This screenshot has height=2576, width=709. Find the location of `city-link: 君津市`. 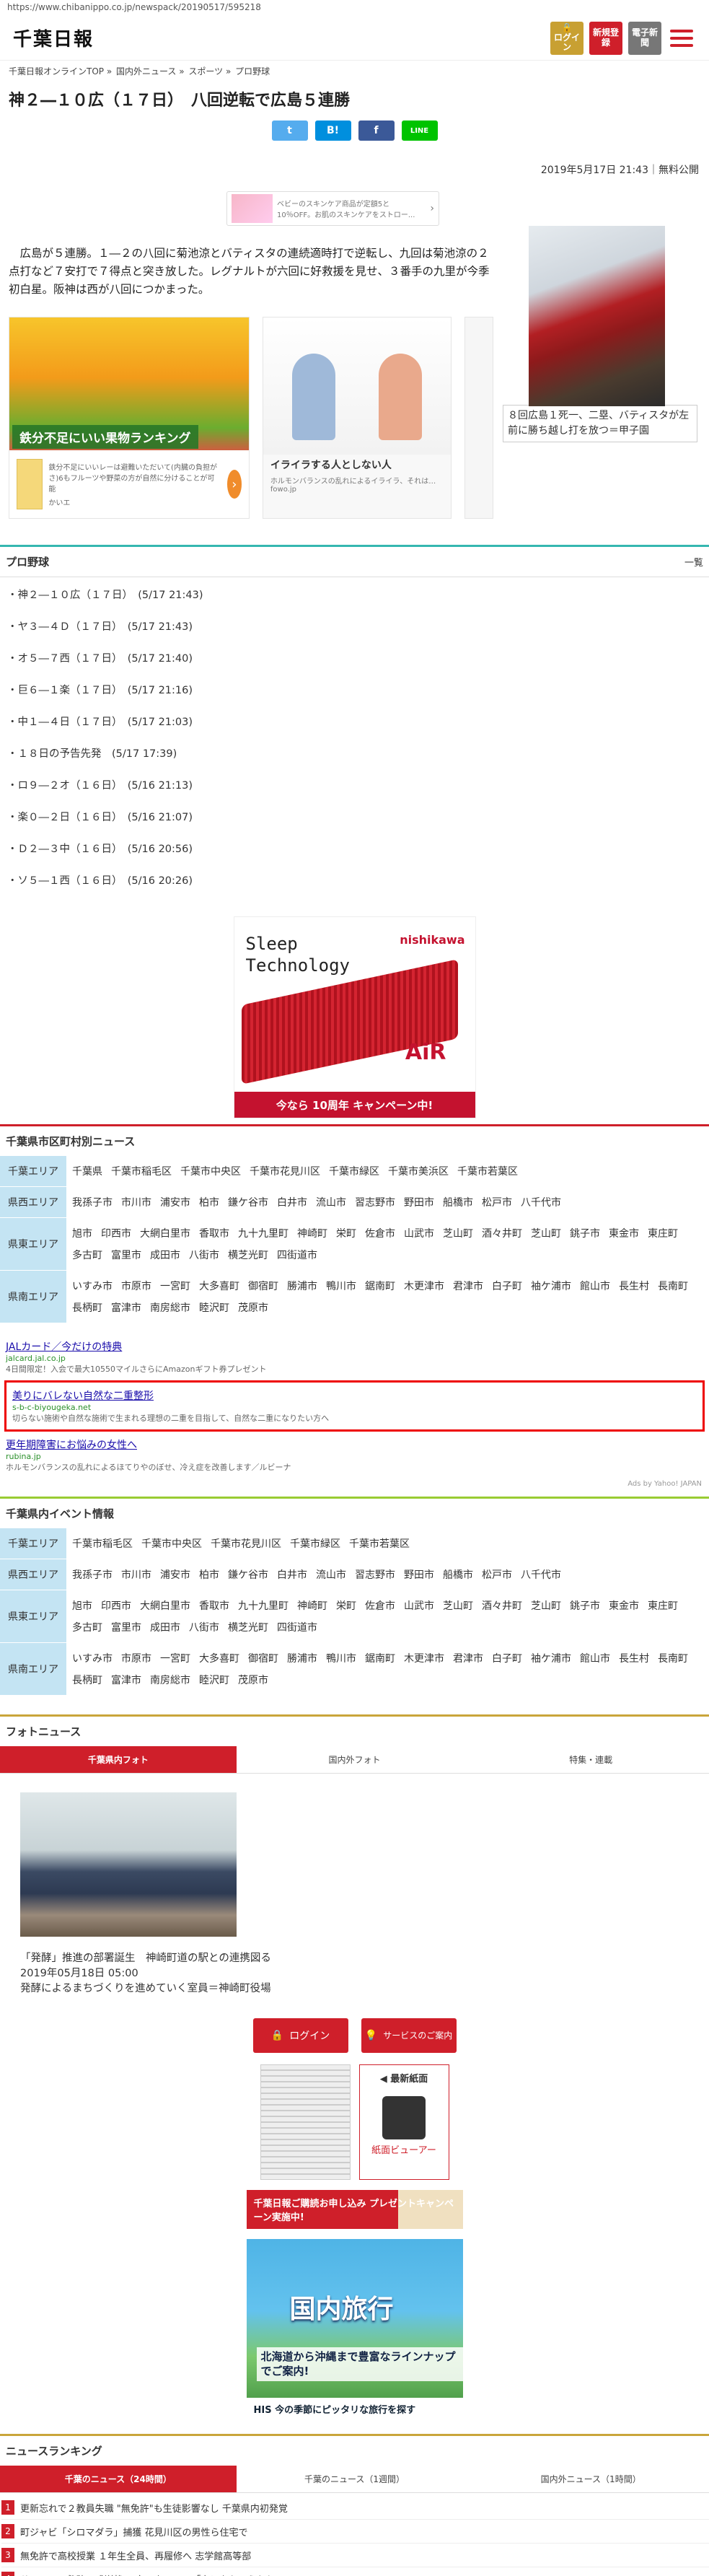

city-link: 君津市 is located at coordinates (468, 1658).